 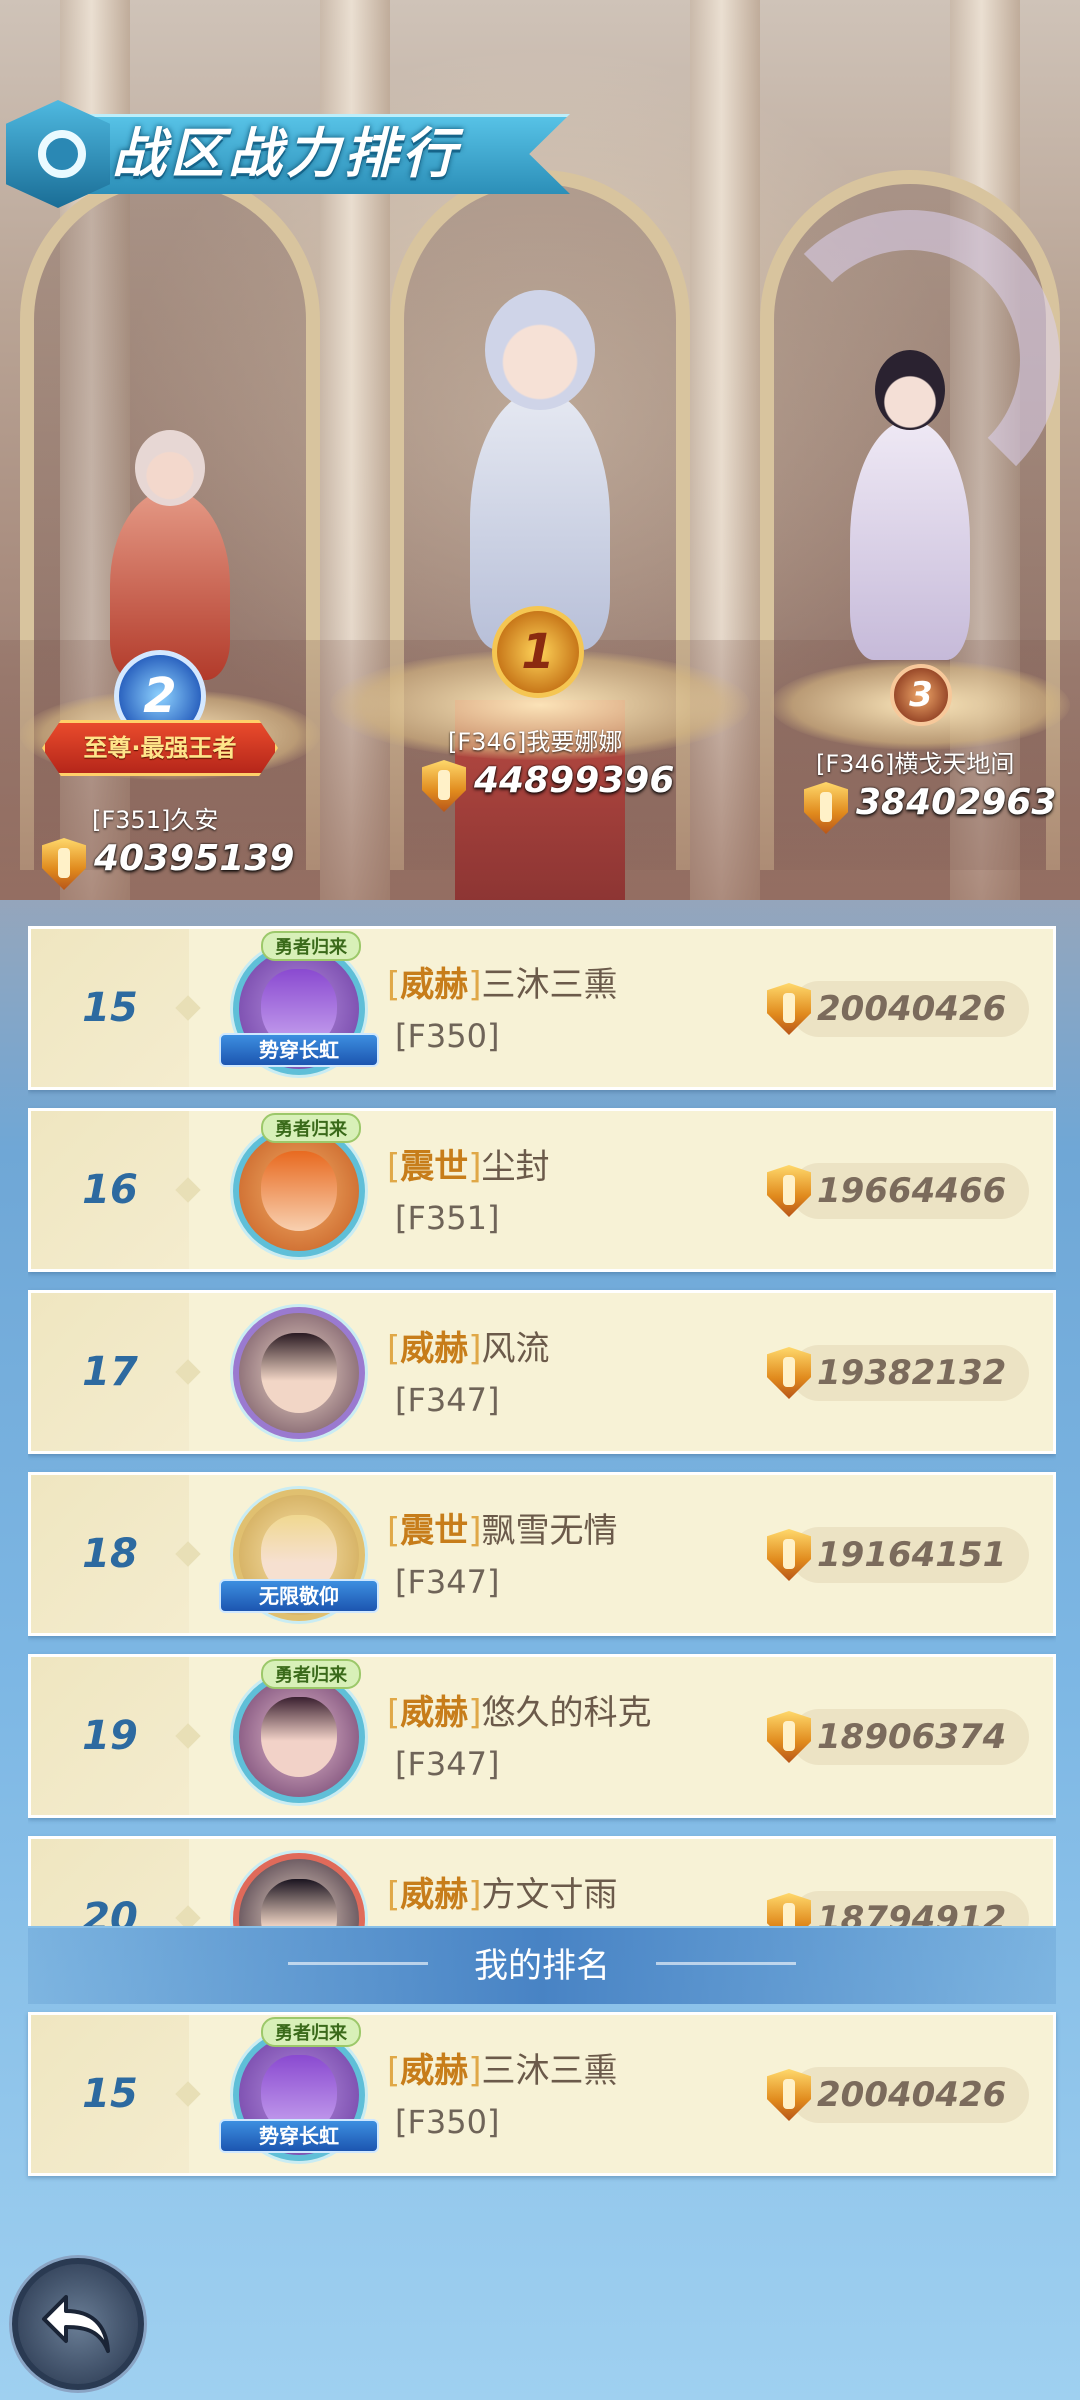 I want to click on first-place-name: [F346]我要娜娜, so click(x=535, y=742).